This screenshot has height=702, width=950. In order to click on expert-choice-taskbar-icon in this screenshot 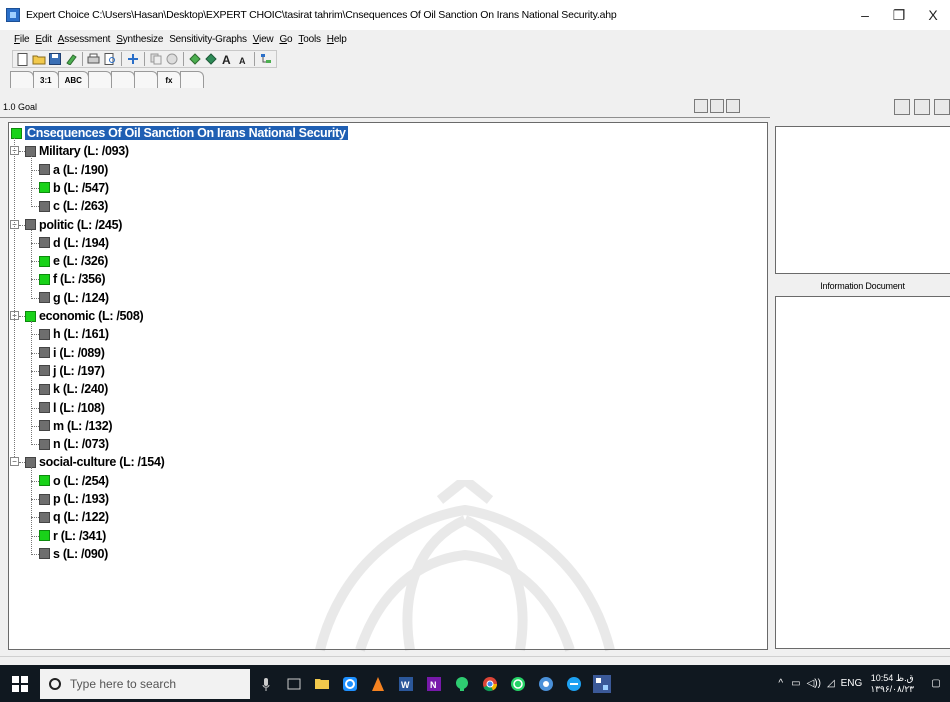, I will do `click(602, 683)`.